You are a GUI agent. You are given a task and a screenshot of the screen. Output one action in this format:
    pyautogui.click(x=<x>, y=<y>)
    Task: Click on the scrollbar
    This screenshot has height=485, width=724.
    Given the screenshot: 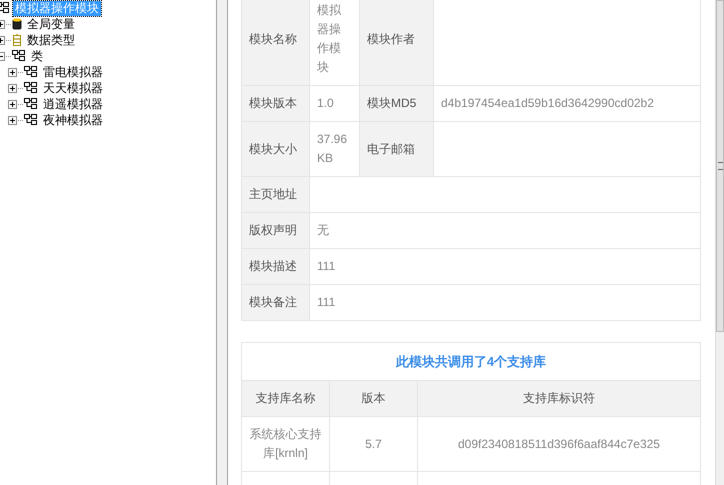 What is the action you would take?
    pyautogui.click(x=719, y=242)
    